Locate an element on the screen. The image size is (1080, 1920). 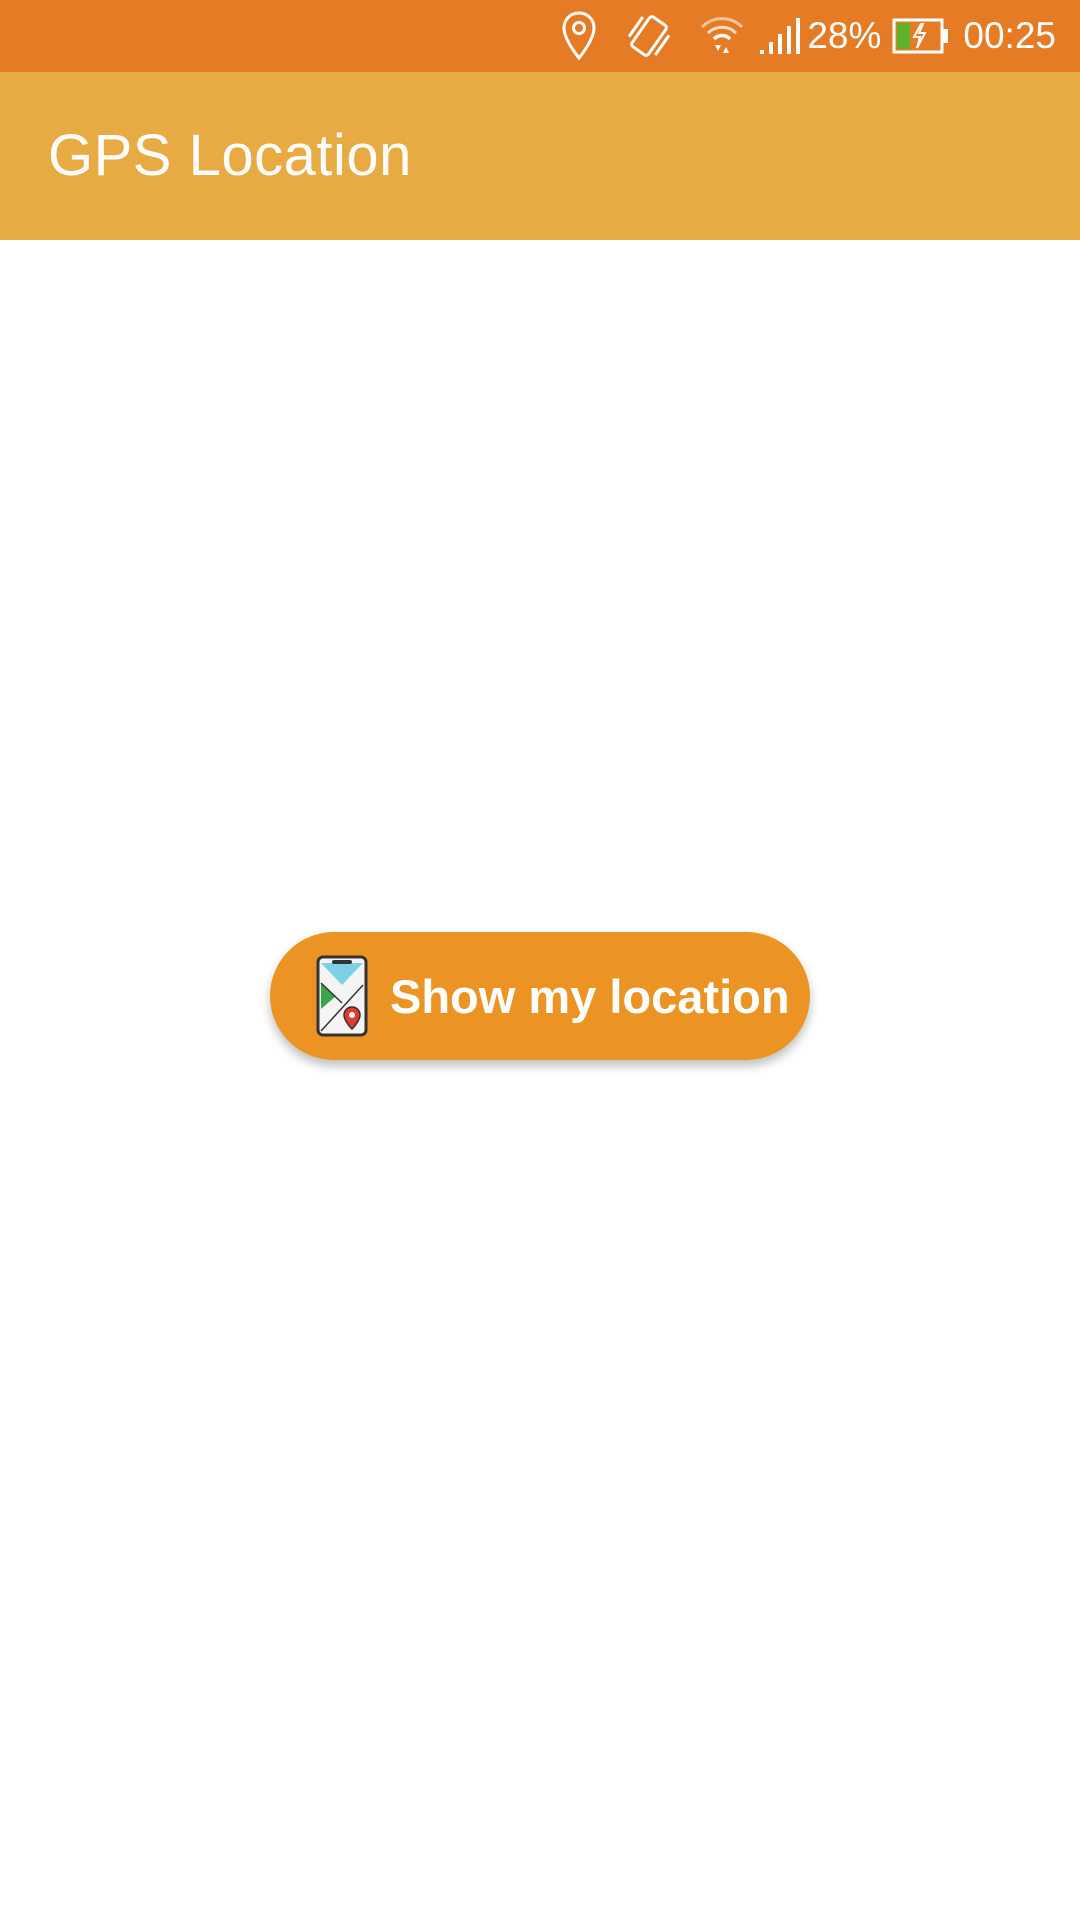
clock: 00:25 is located at coordinates (1009, 35).